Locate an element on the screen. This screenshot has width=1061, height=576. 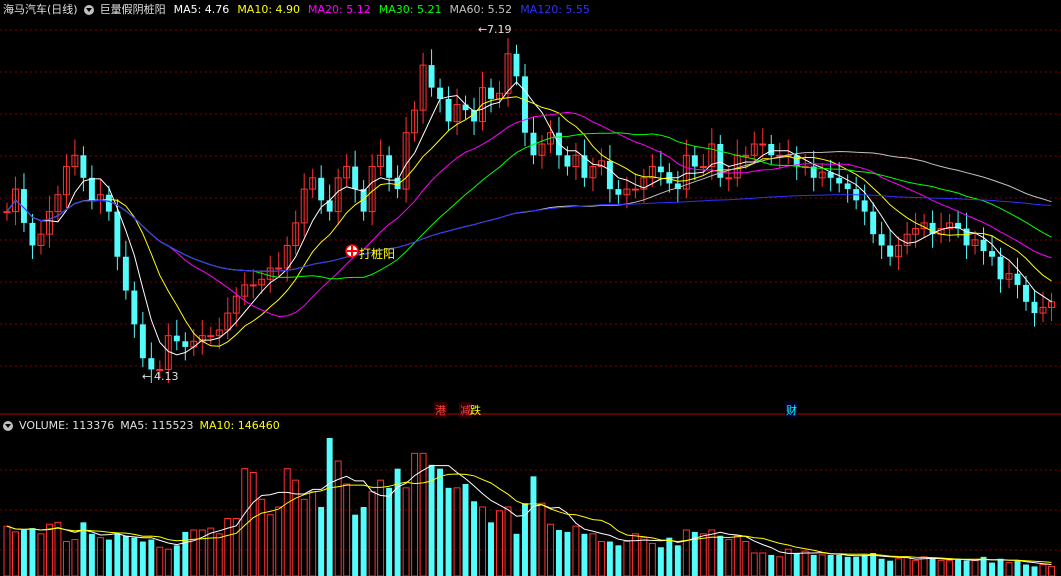
event-marker-drop: 跌 is located at coordinates (475, 410).